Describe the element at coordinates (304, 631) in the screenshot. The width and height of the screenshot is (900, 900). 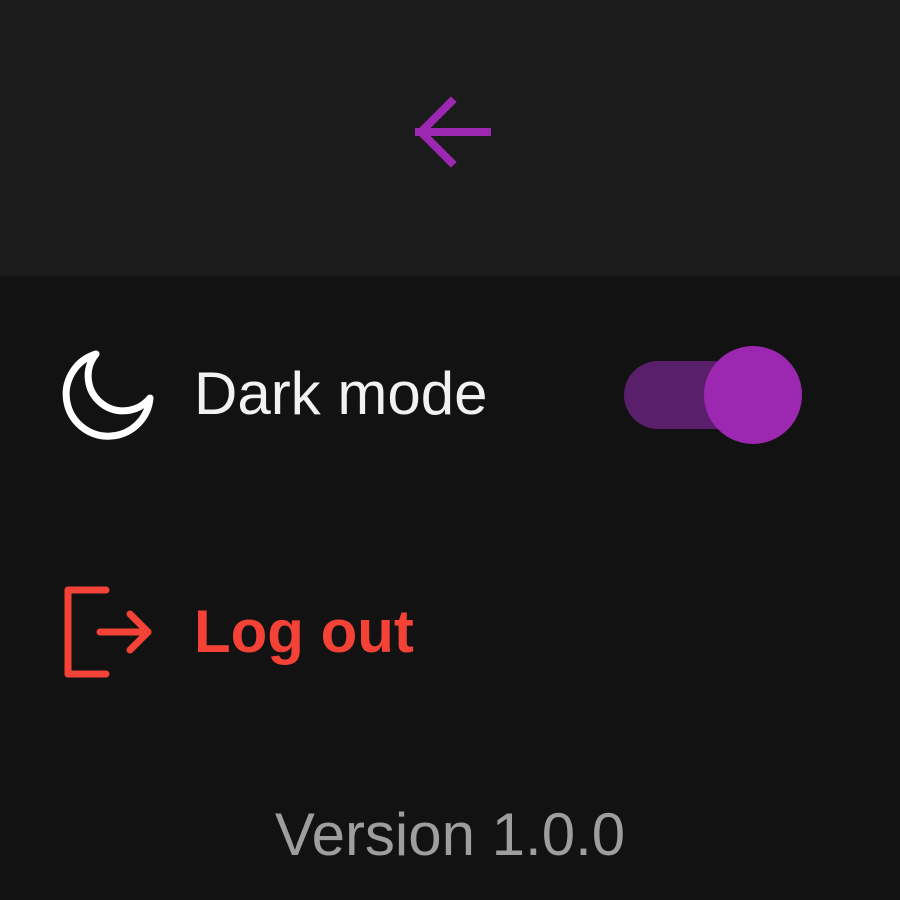
I see `logout-label: Log out` at that location.